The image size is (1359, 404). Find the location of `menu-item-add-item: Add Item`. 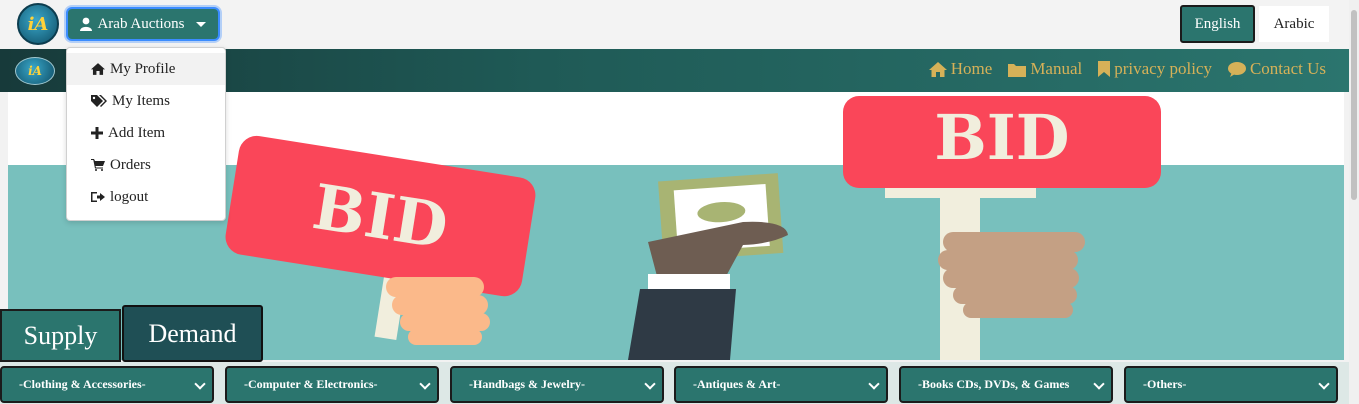

menu-item-add-item: Add Item is located at coordinates (146, 133).